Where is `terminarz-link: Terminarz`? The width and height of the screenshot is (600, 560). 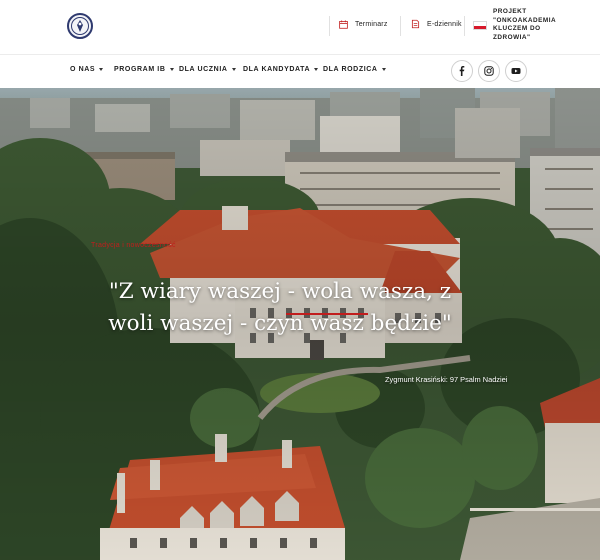 terminarz-link: Terminarz is located at coordinates (363, 24).